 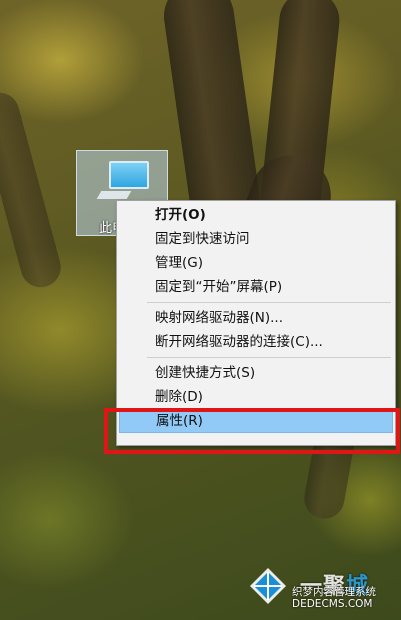 I want to click on menu-item-create-shortcut: 创建快捷方式(S), so click(x=256, y=373).